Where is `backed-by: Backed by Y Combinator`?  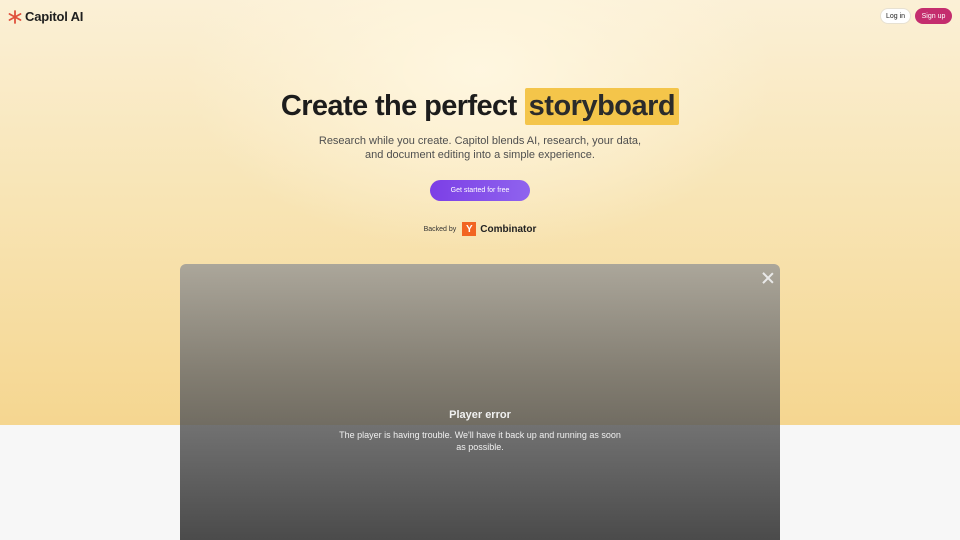
backed-by: Backed by Y Combinator is located at coordinates (480, 229).